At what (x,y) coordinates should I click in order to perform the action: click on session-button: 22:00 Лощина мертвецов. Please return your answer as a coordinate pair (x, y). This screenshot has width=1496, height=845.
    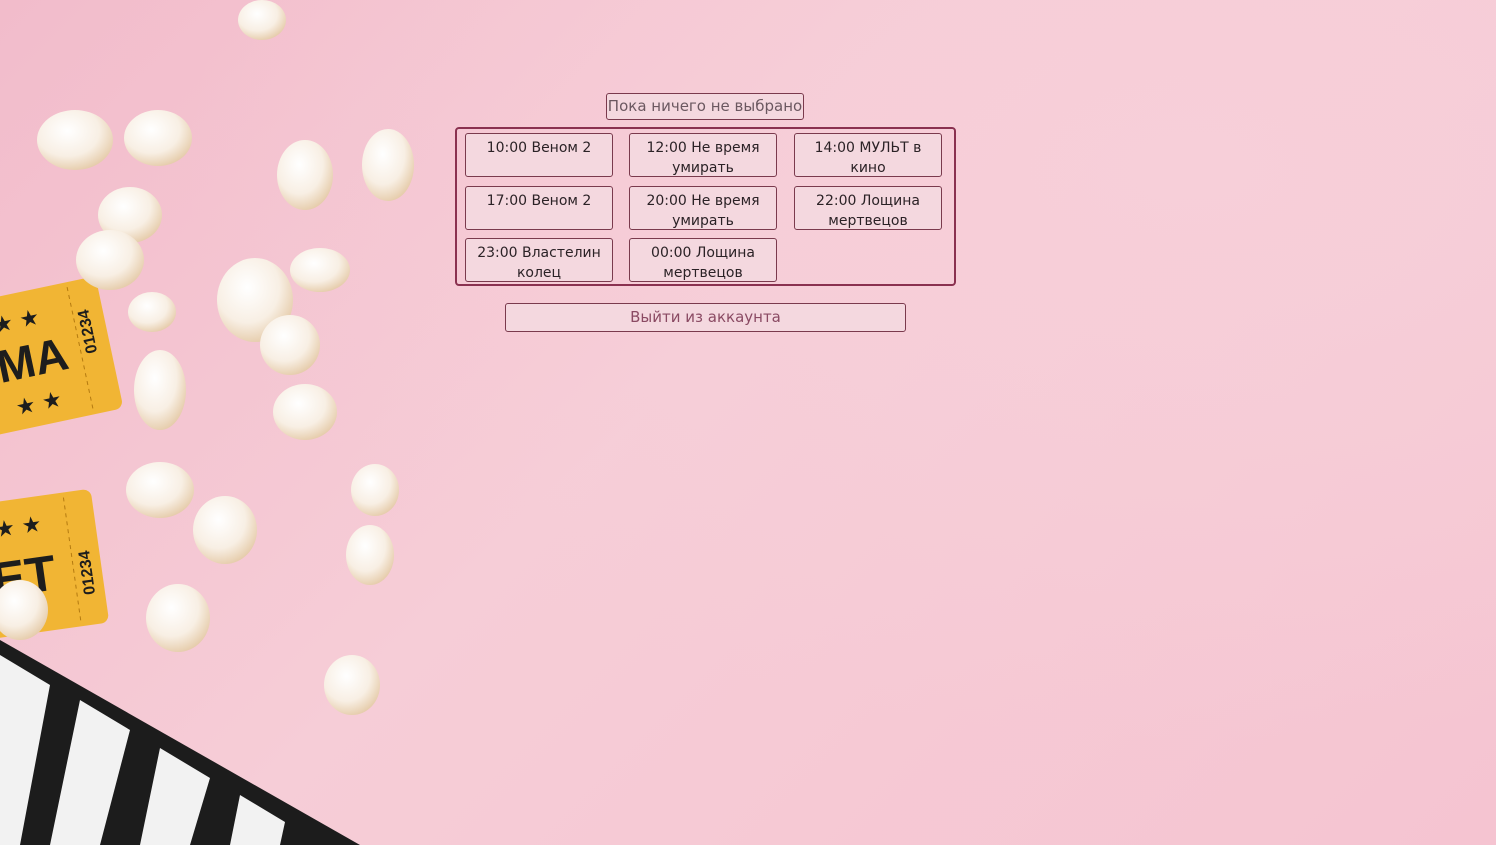
    Looking at the image, I should click on (868, 208).